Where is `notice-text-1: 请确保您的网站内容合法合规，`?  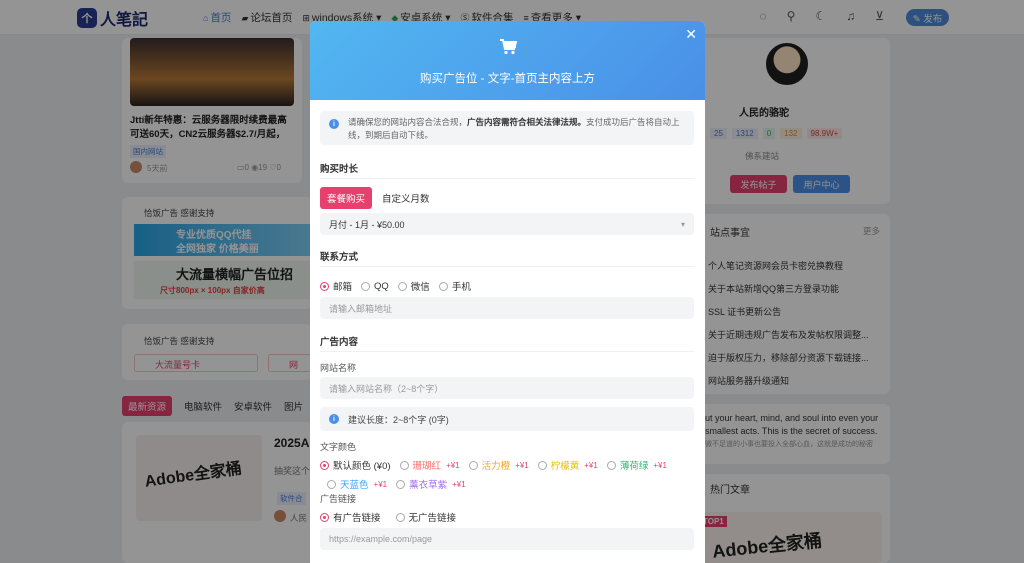
notice-text-1: 请确保您的网站内容合法合规， is located at coordinates (408, 122).